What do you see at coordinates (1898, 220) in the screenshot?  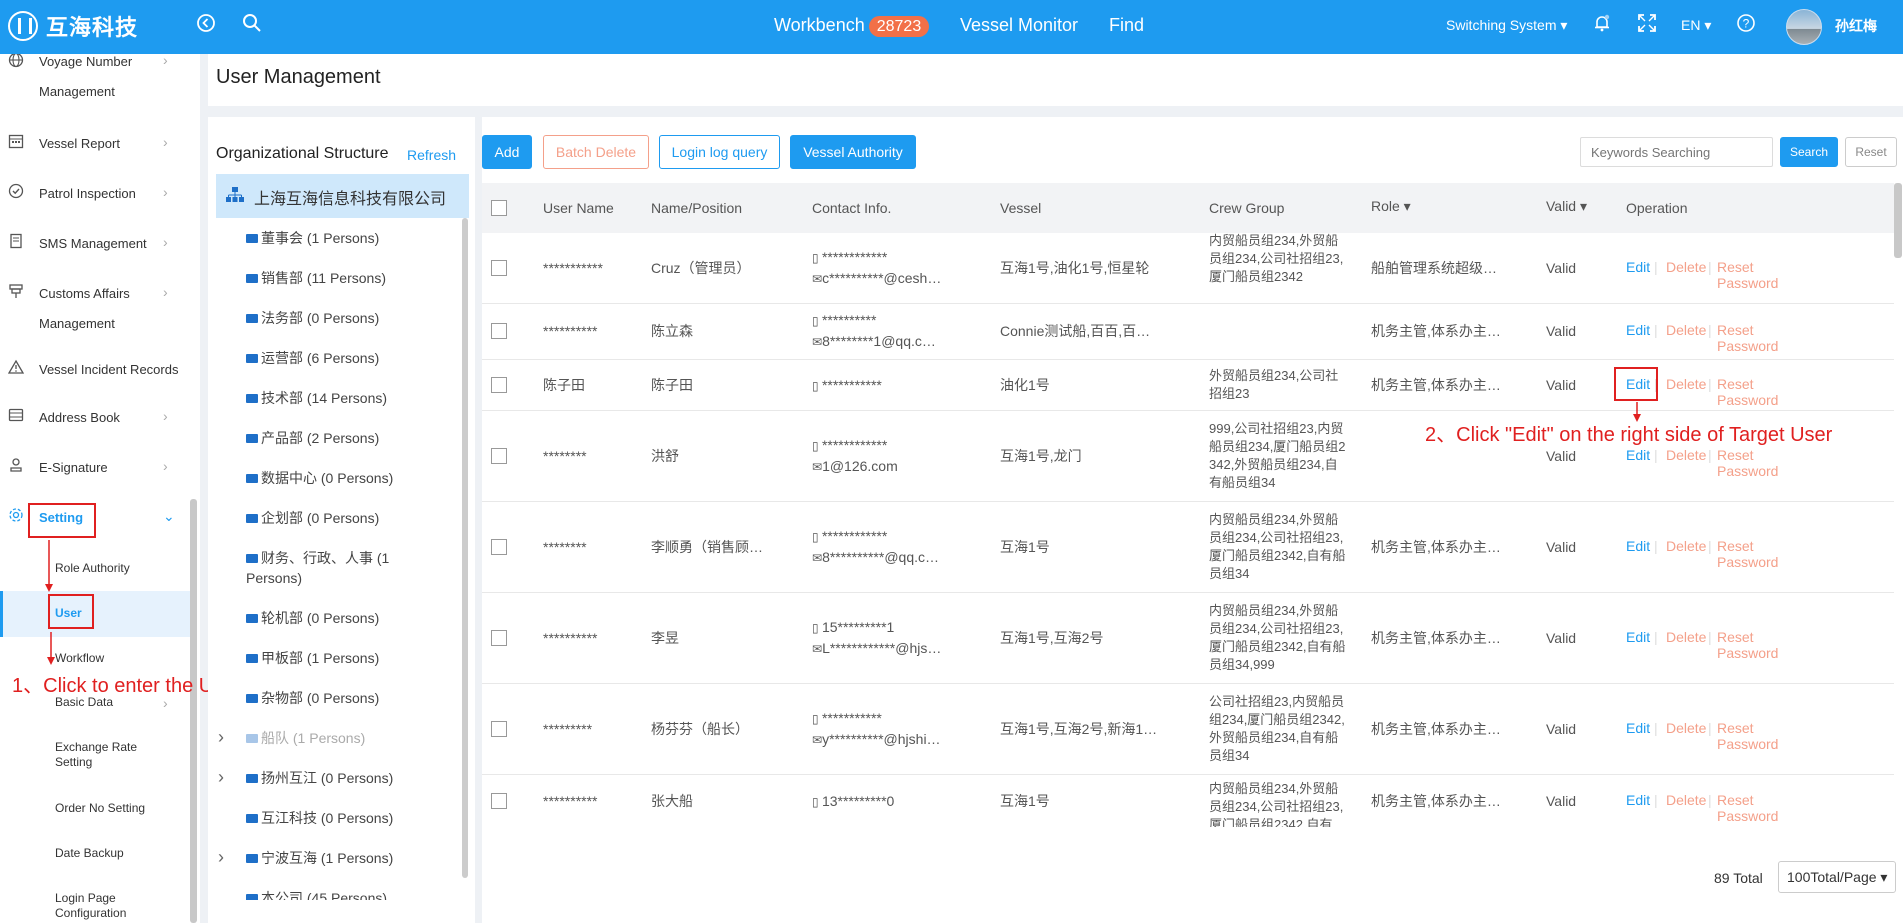 I see `table-scrollbar` at bounding box center [1898, 220].